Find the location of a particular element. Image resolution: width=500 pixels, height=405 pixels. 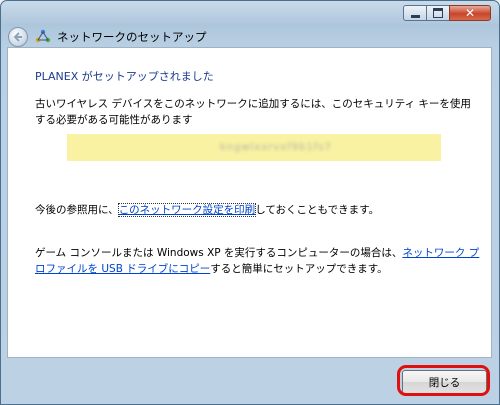

network-setup-icon is located at coordinates (43, 36).